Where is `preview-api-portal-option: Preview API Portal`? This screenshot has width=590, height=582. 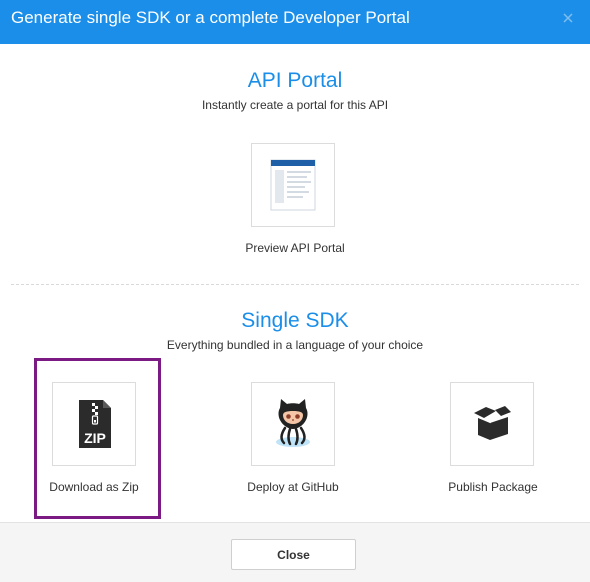
preview-api-portal-option: Preview API Portal is located at coordinates (295, 200).